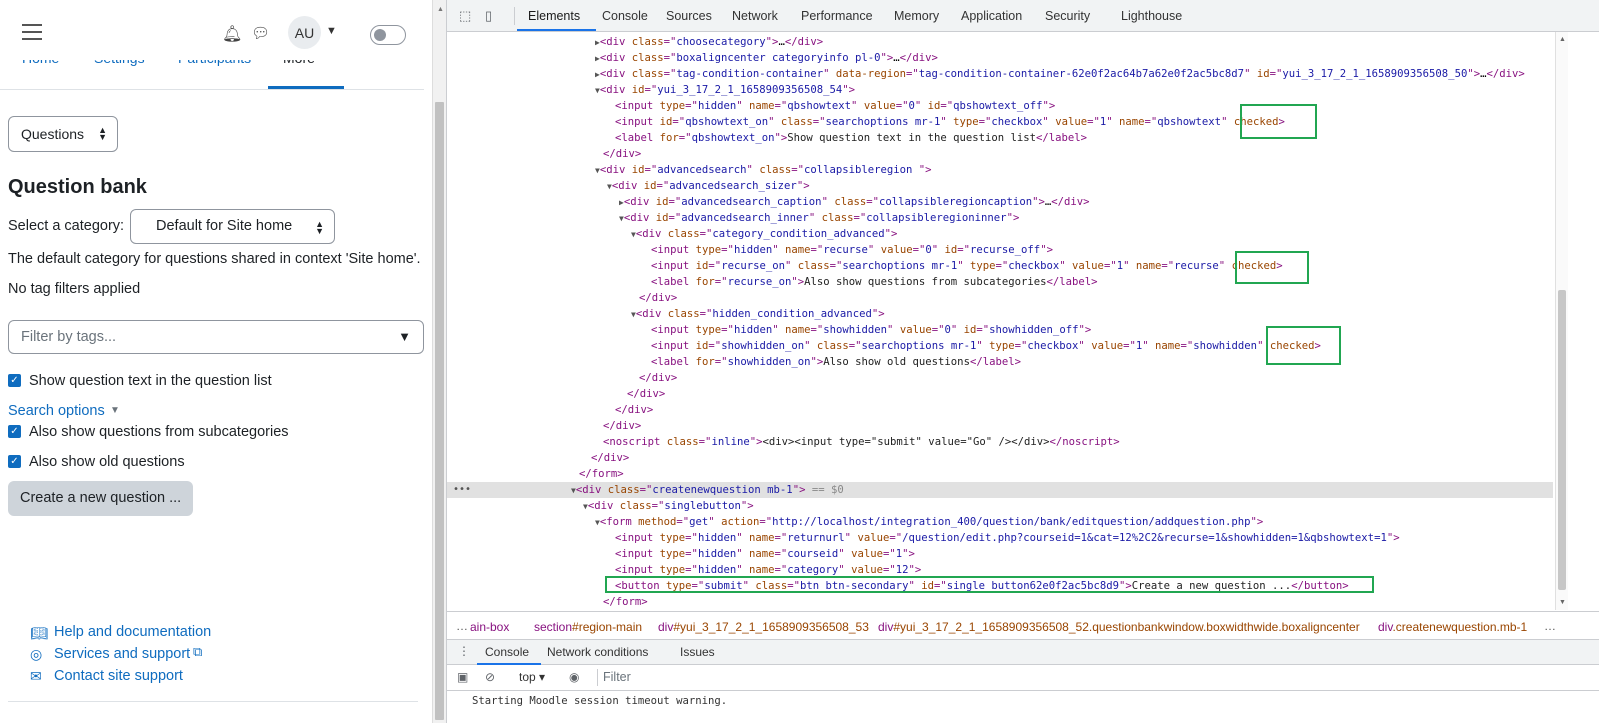  What do you see at coordinates (14, 461) in the screenshot?
I see `old-questions-checkbox: ✓` at bounding box center [14, 461].